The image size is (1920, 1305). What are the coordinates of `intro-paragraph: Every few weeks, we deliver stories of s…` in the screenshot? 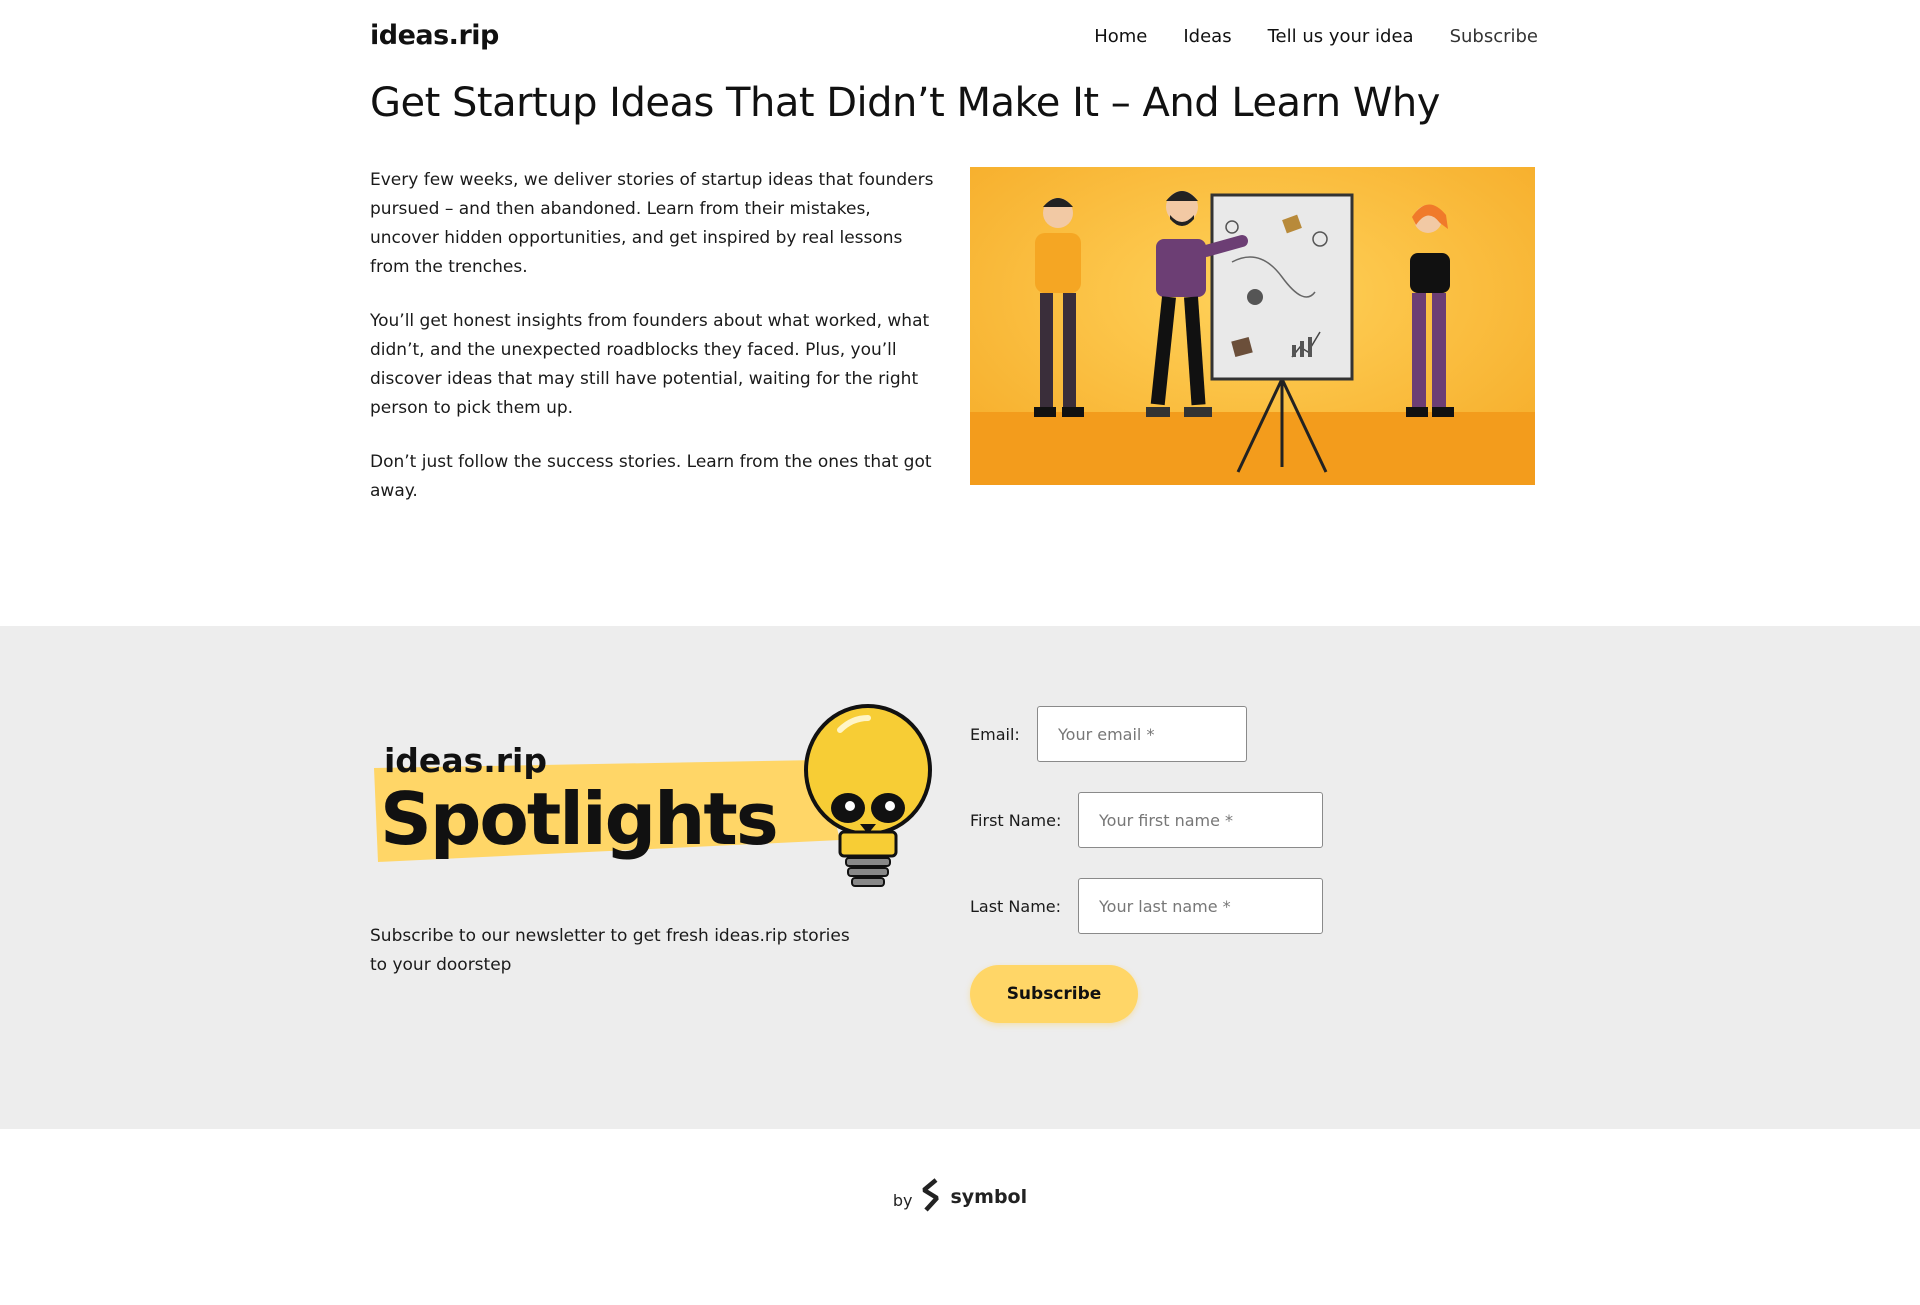 It's located at (652, 223).